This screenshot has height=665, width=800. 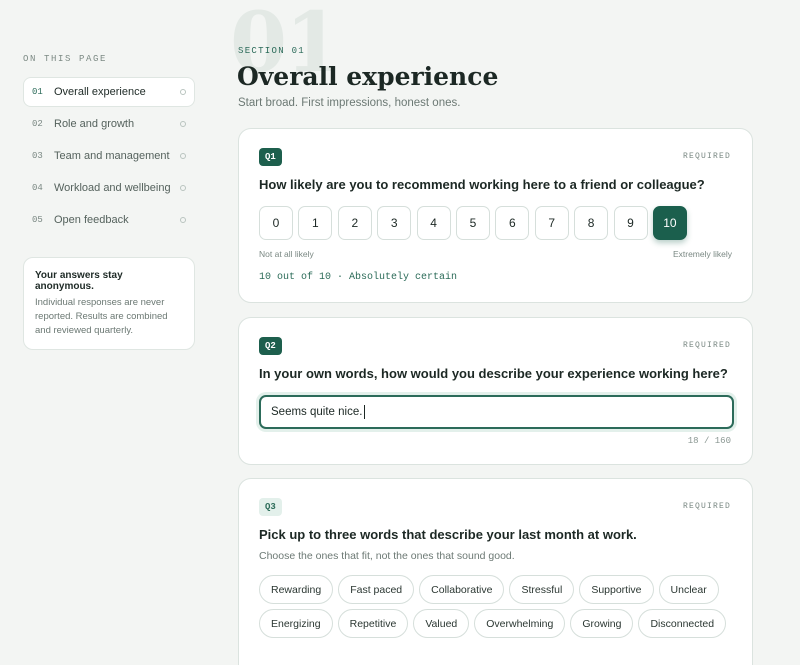 What do you see at coordinates (496, 412) in the screenshot?
I see `experience-text-input: Seems quite nice.` at bounding box center [496, 412].